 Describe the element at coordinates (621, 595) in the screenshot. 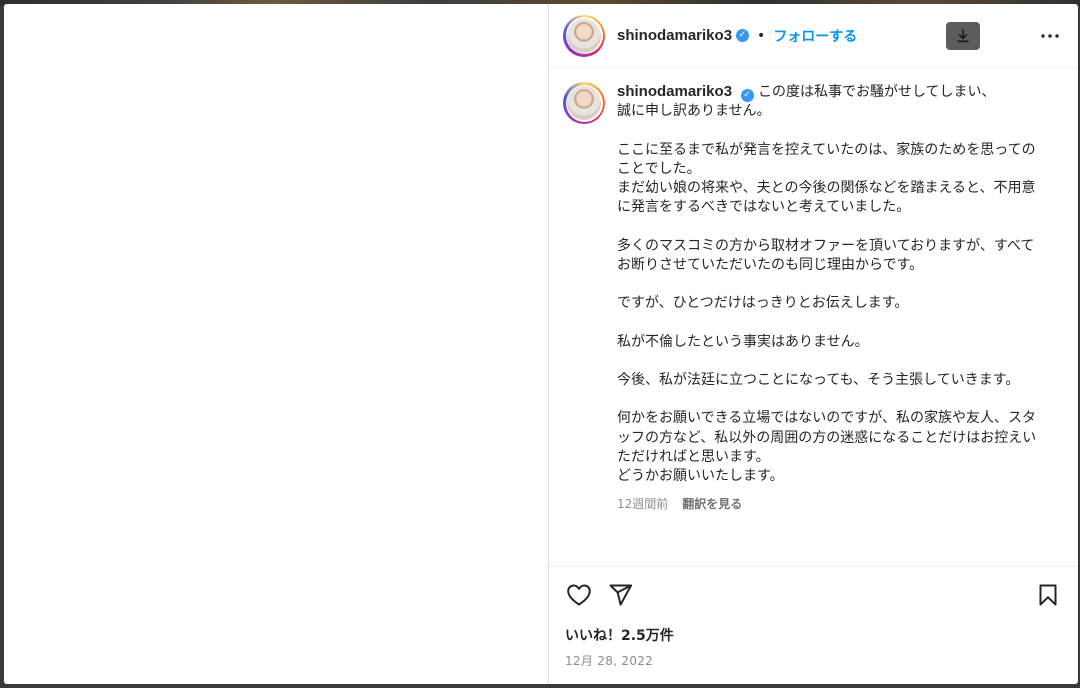

I see `paper-plane-icon` at that location.